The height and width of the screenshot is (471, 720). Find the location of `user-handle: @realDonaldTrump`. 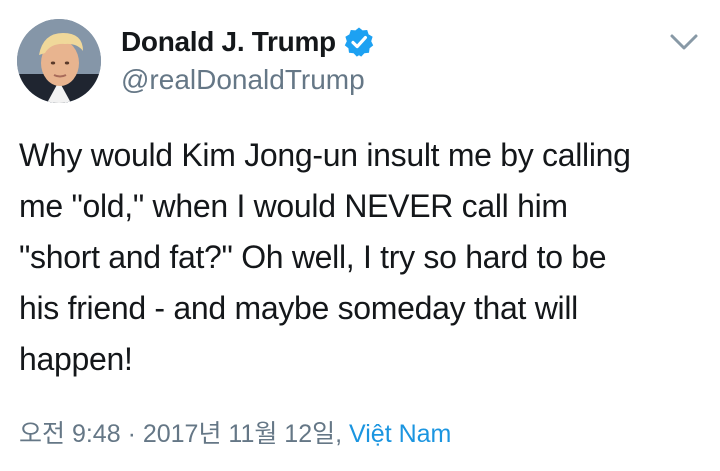

user-handle: @realDonaldTrump is located at coordinates (243, 80).